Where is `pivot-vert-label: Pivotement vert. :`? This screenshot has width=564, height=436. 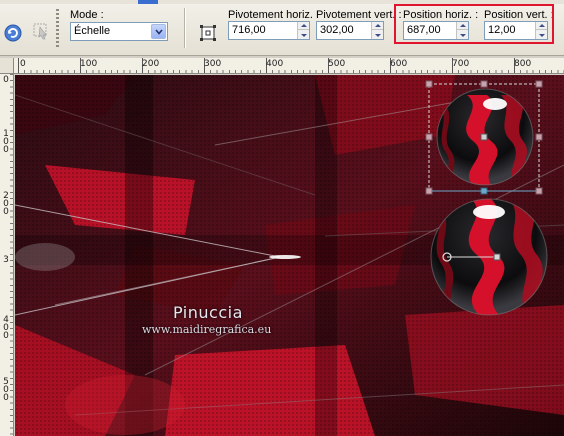
pivot-vert-label: Pivotement vert. : is located at coordinates (359, 15).